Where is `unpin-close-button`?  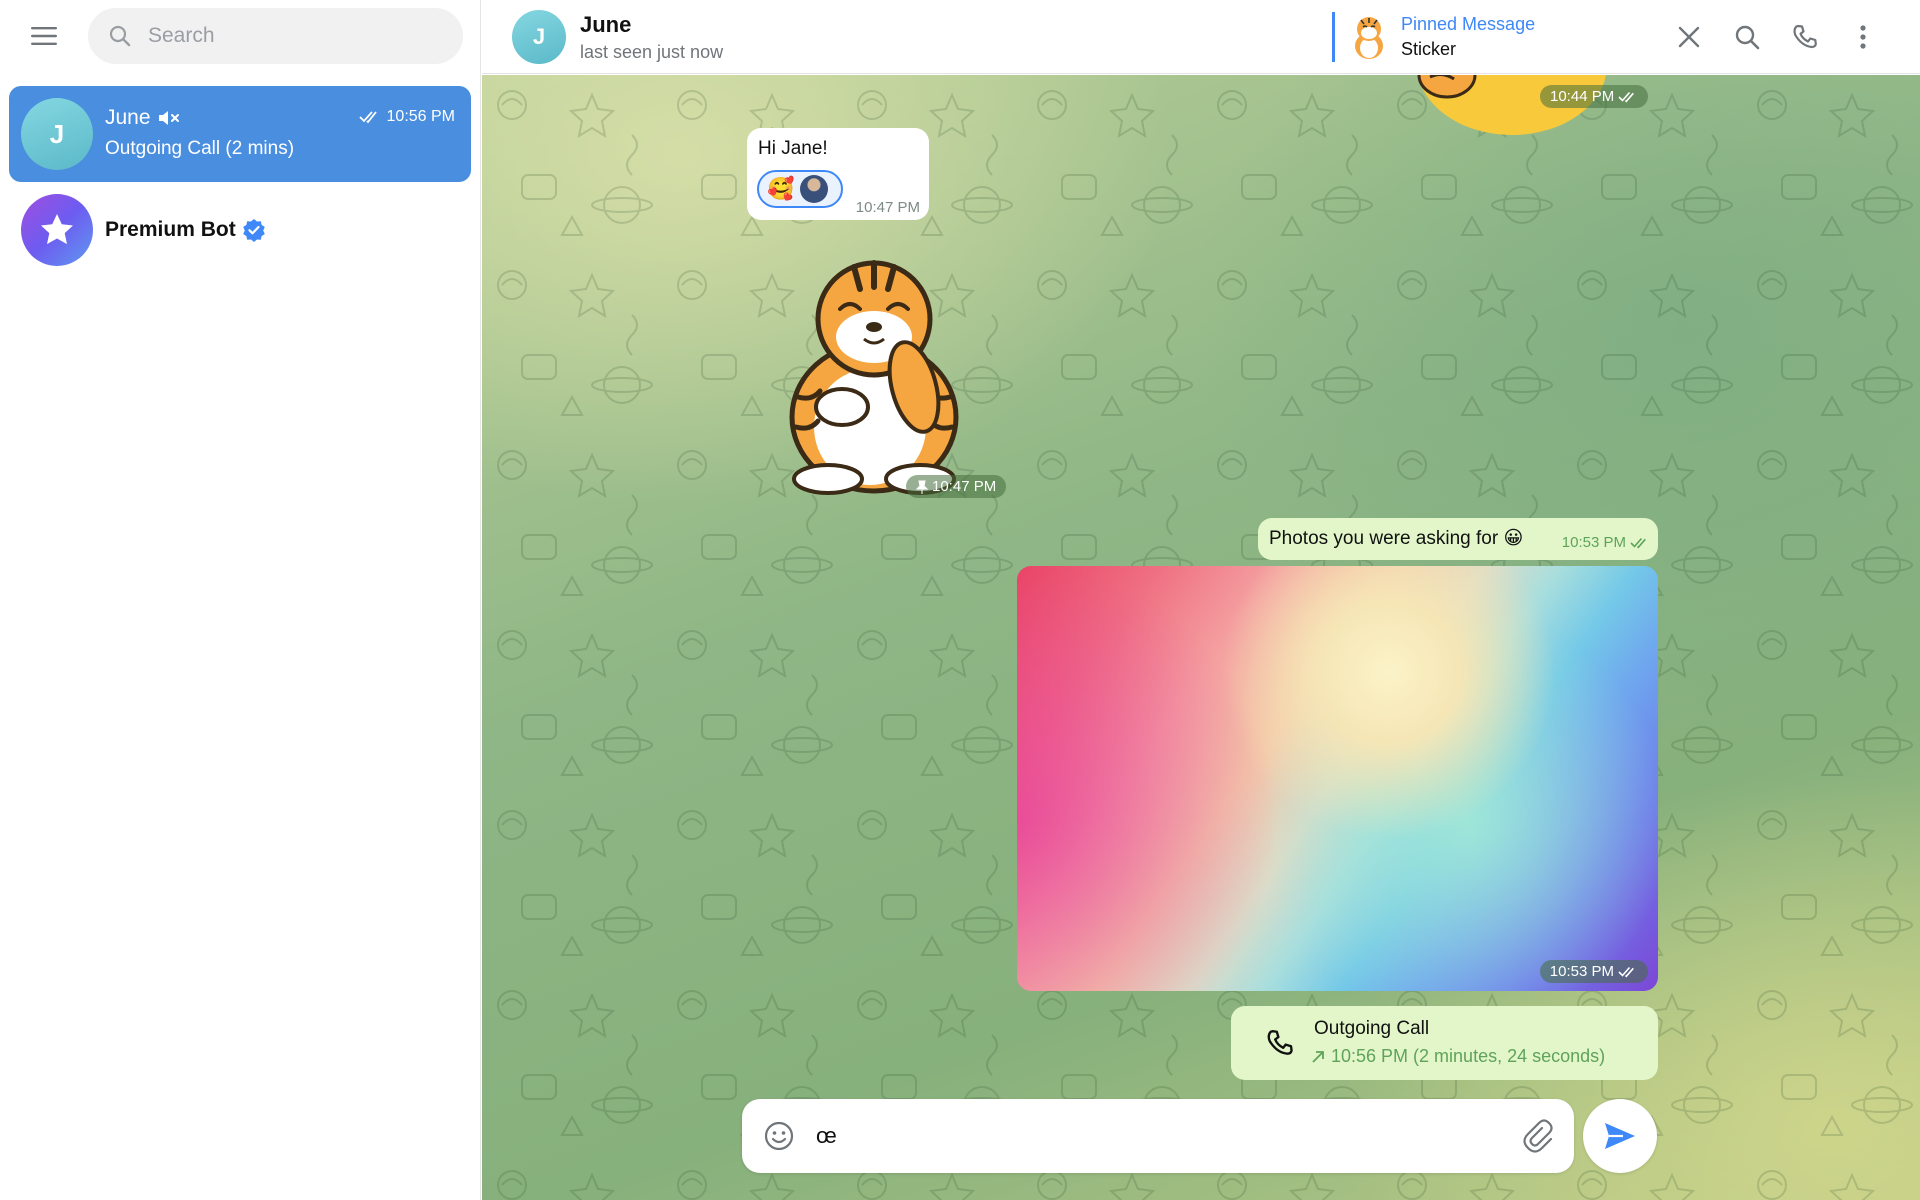 unpin-close-button is located at coordinates (1689, 37).